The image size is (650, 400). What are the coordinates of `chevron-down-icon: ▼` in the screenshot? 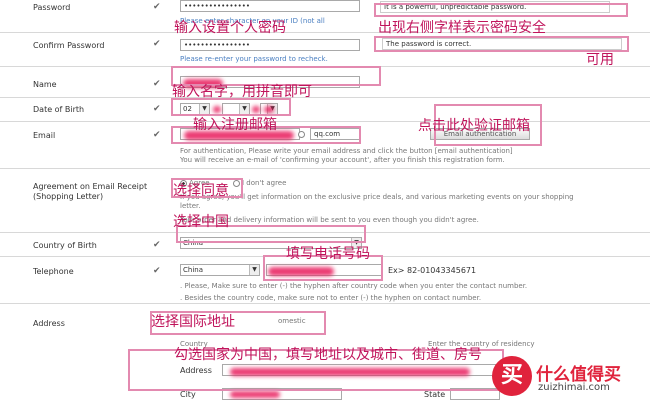 It's located at (254, 270).